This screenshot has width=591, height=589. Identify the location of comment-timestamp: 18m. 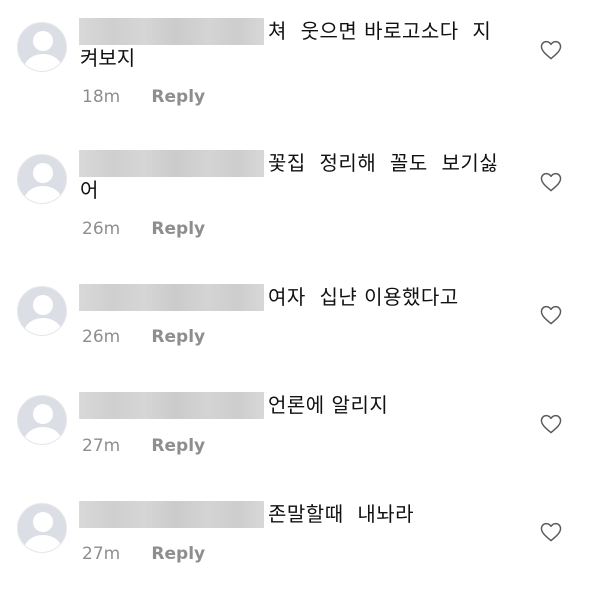
(101, 97).